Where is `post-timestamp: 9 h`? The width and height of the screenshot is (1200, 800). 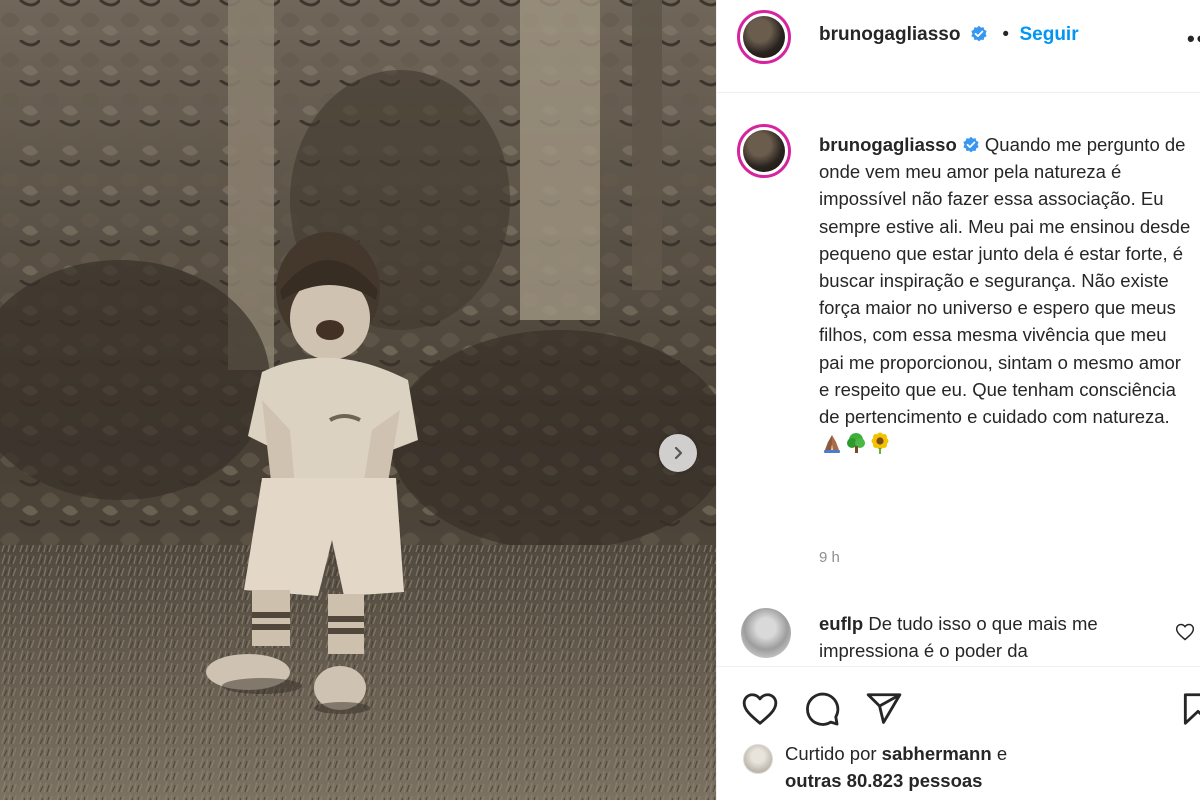
post-timestamp: 9 h is located at coordinates (829, 557).